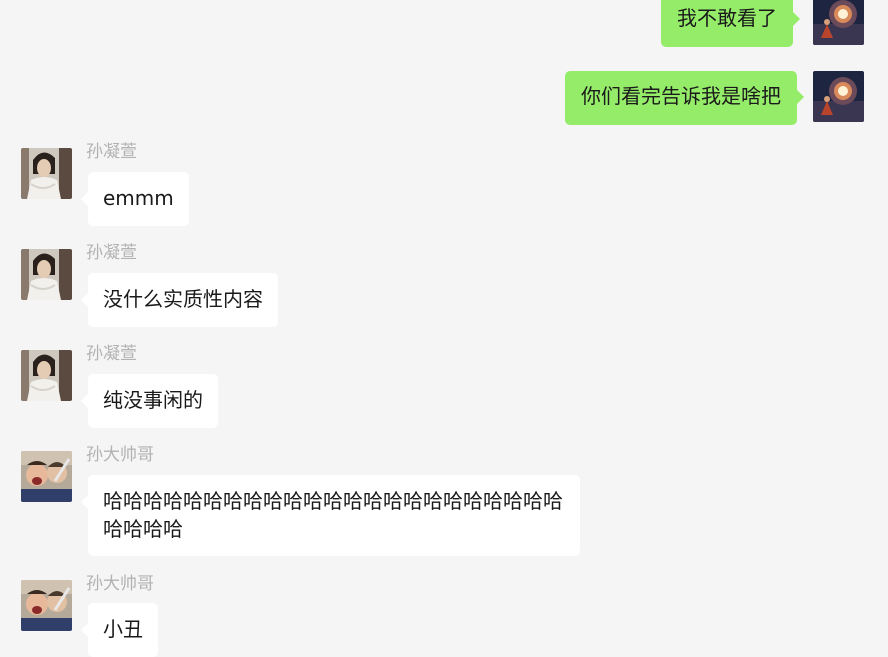 The width and height of the screenshot is (888, 657). Describe the element at coordinates (730, 23) in the screenshot. I see `outgoing-message-bubble: 我不敢看了` at that location.